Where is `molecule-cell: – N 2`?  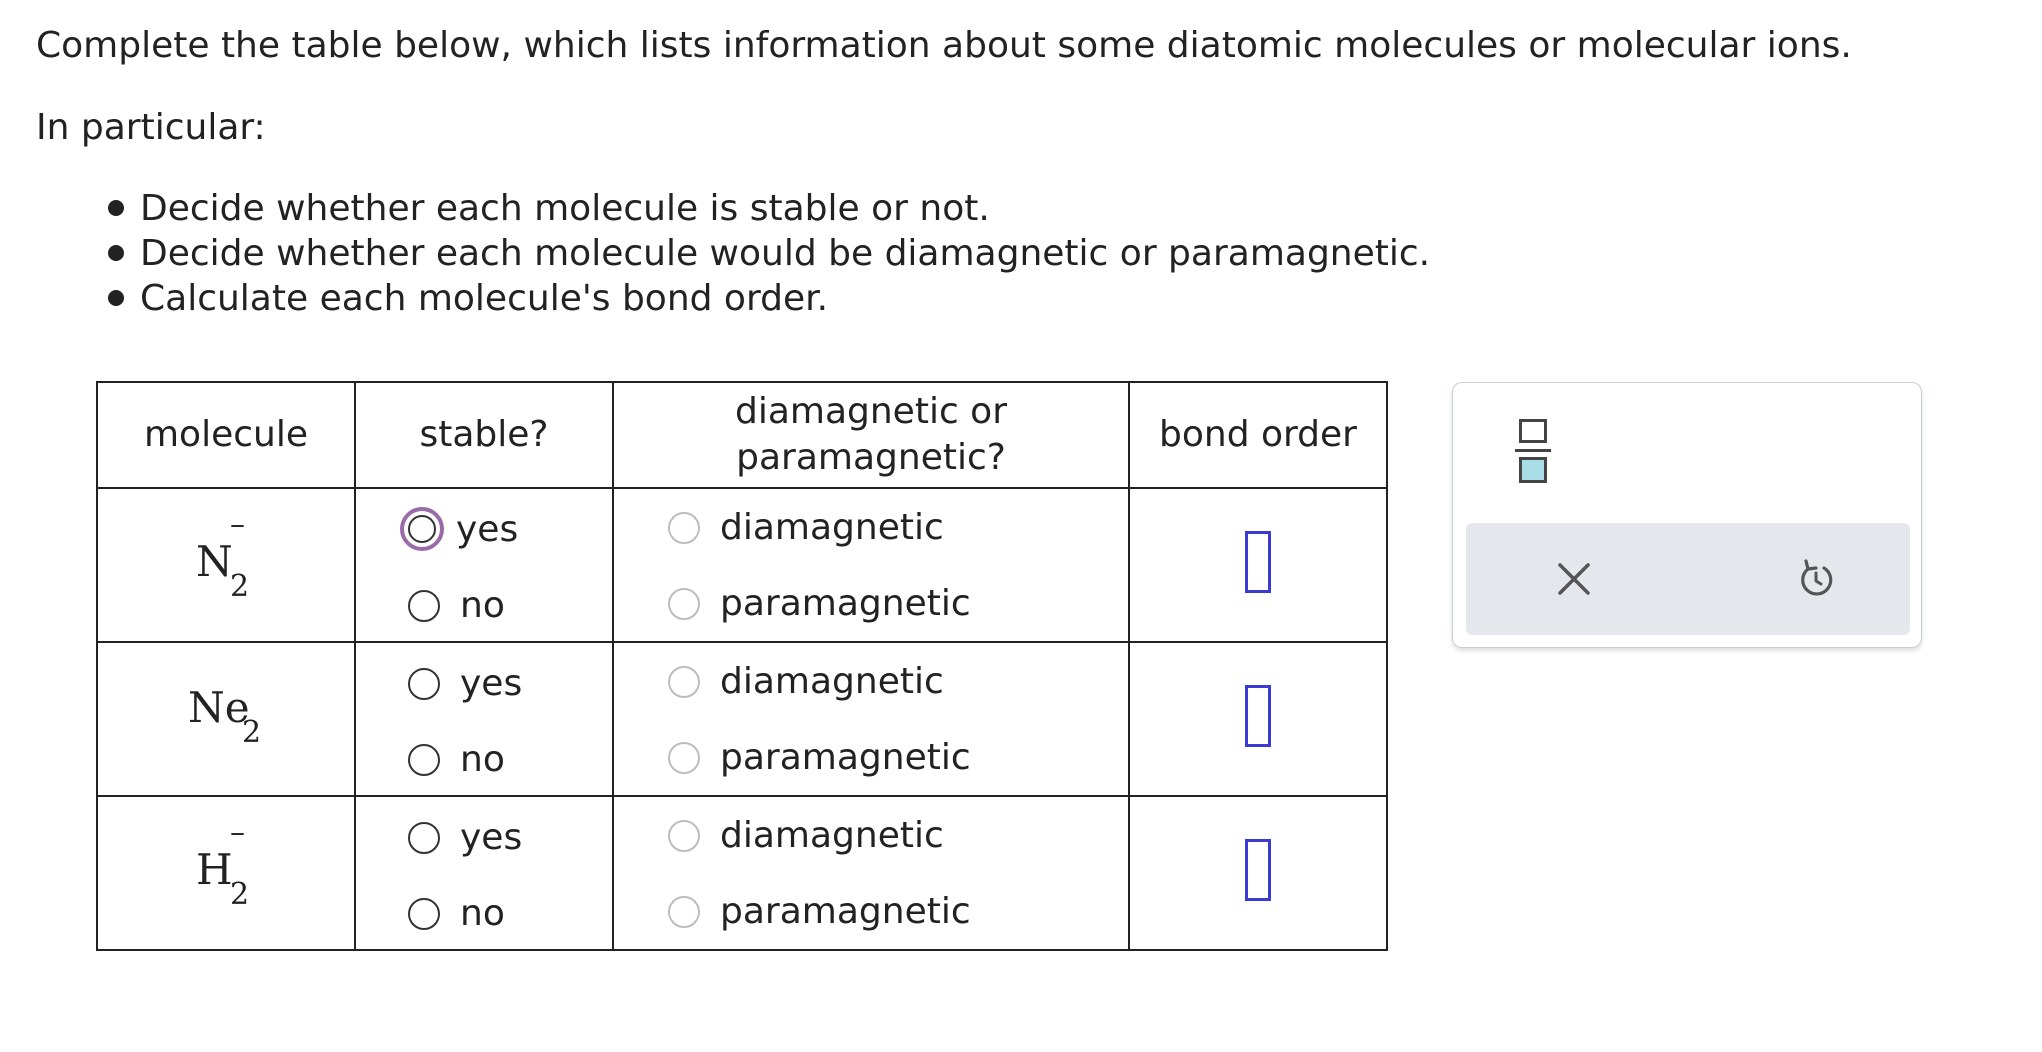
molecule-cell: – N 2 is located at coordinates (226, 565).